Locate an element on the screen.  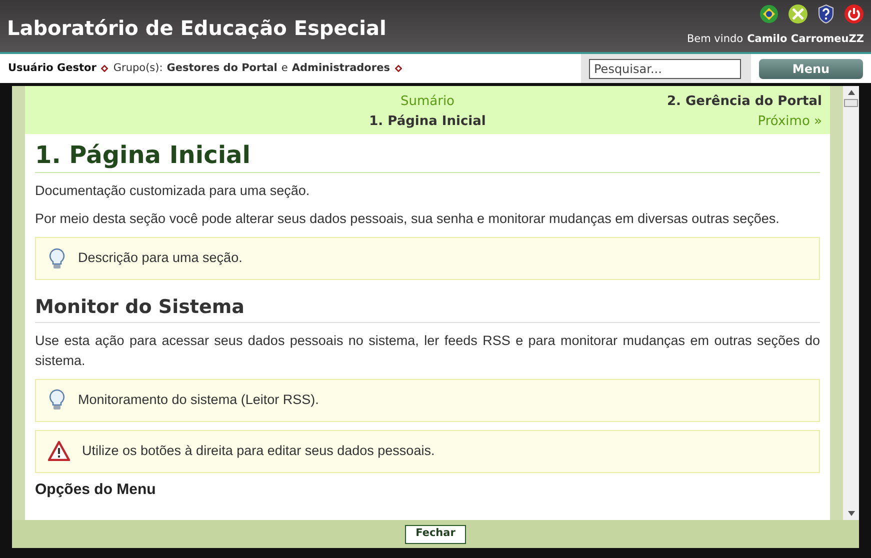
next-link: Próximo » is located at coordinates (790, 121).